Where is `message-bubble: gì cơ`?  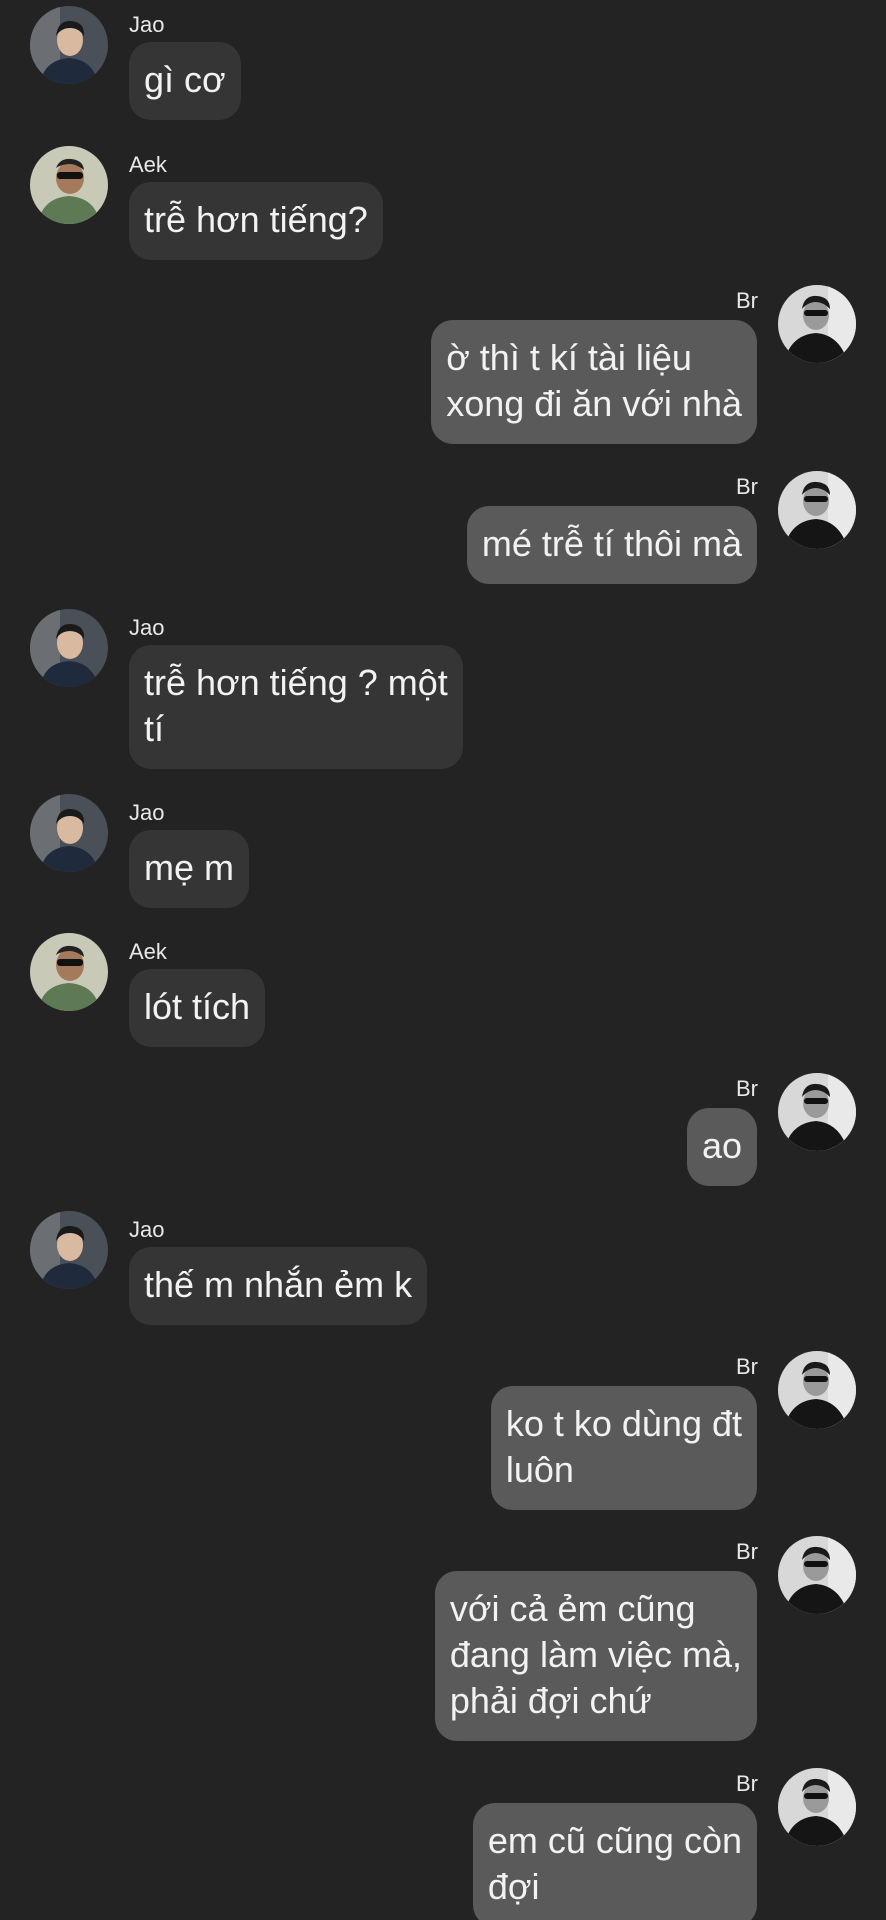
message-bubble: gì cơ is located at coordinates (185, 81).